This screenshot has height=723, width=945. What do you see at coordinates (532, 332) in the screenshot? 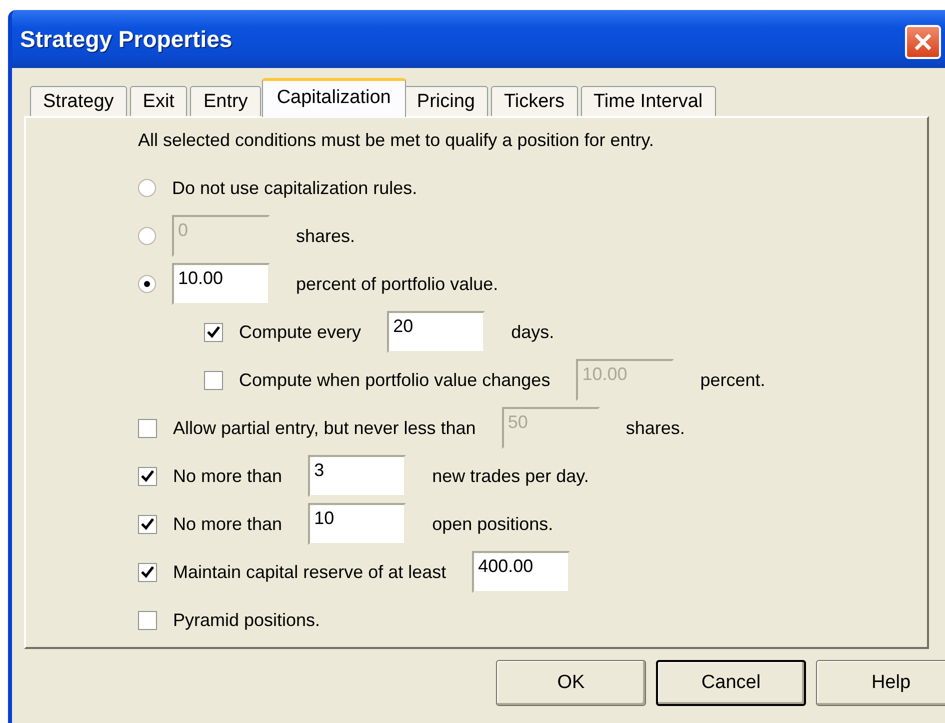
I see `unit-label: days.` at bounding box center [532, 332].